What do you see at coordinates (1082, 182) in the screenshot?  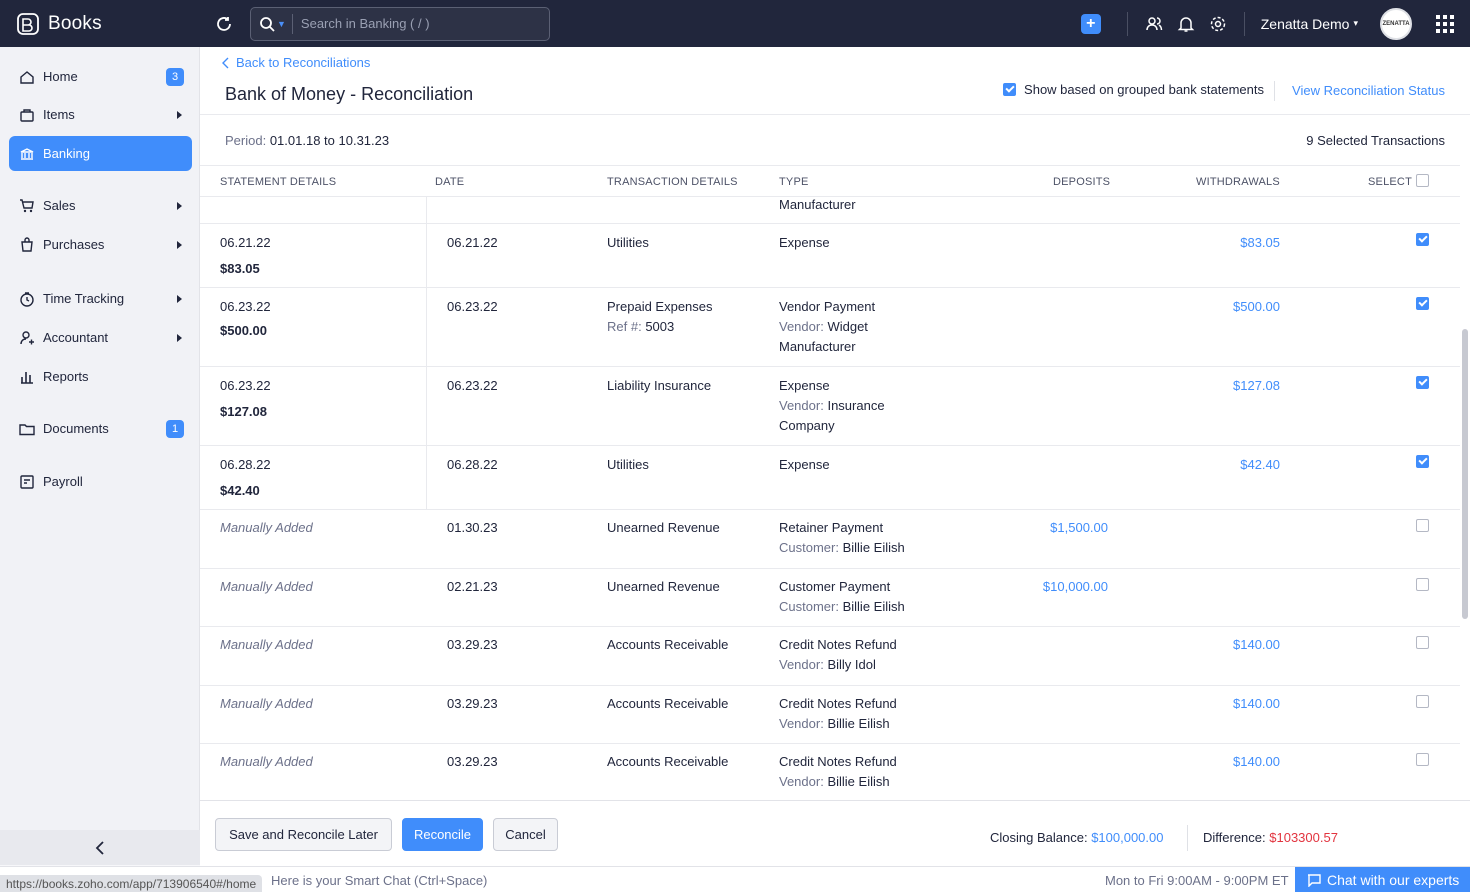 I see `column-header-deposits: DEPOSITS` at bounding box center [1082, 182].